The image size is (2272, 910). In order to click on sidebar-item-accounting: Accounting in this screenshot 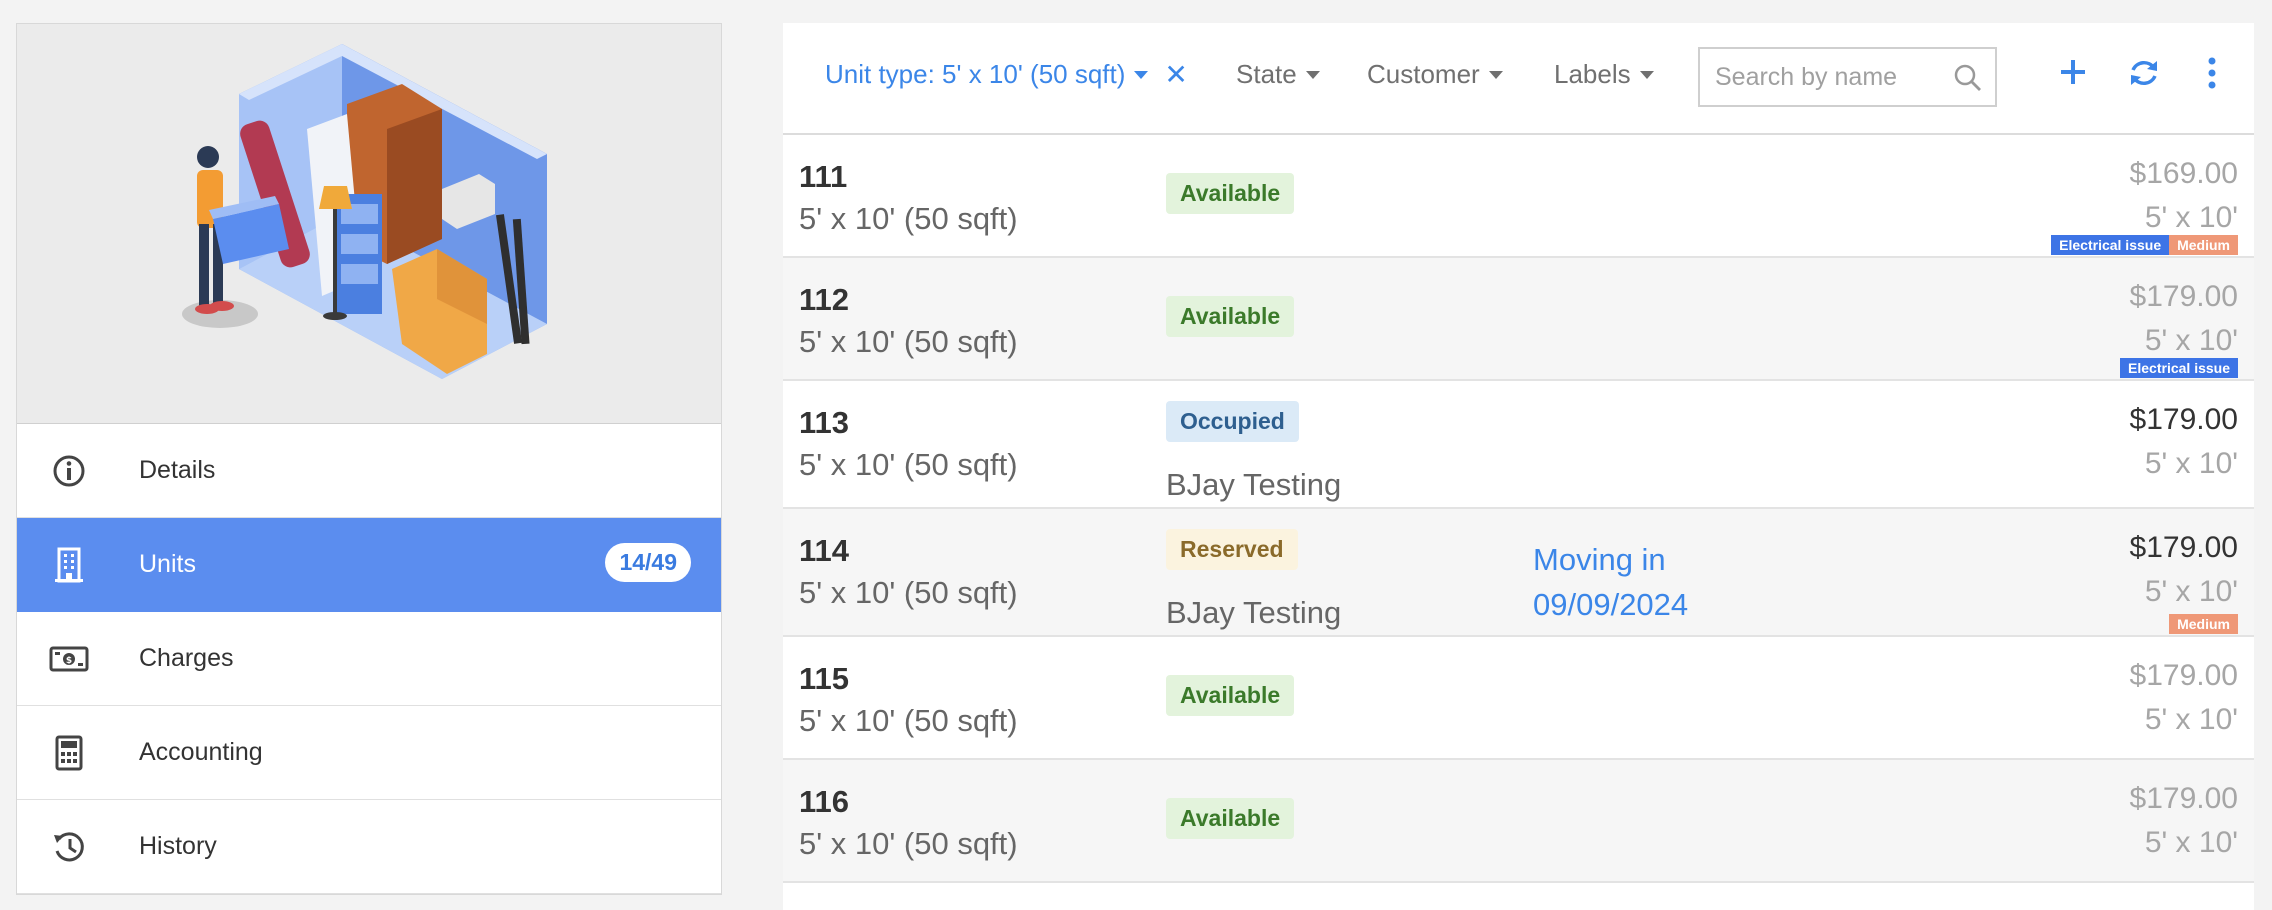, I will do `click(369, 753)`.